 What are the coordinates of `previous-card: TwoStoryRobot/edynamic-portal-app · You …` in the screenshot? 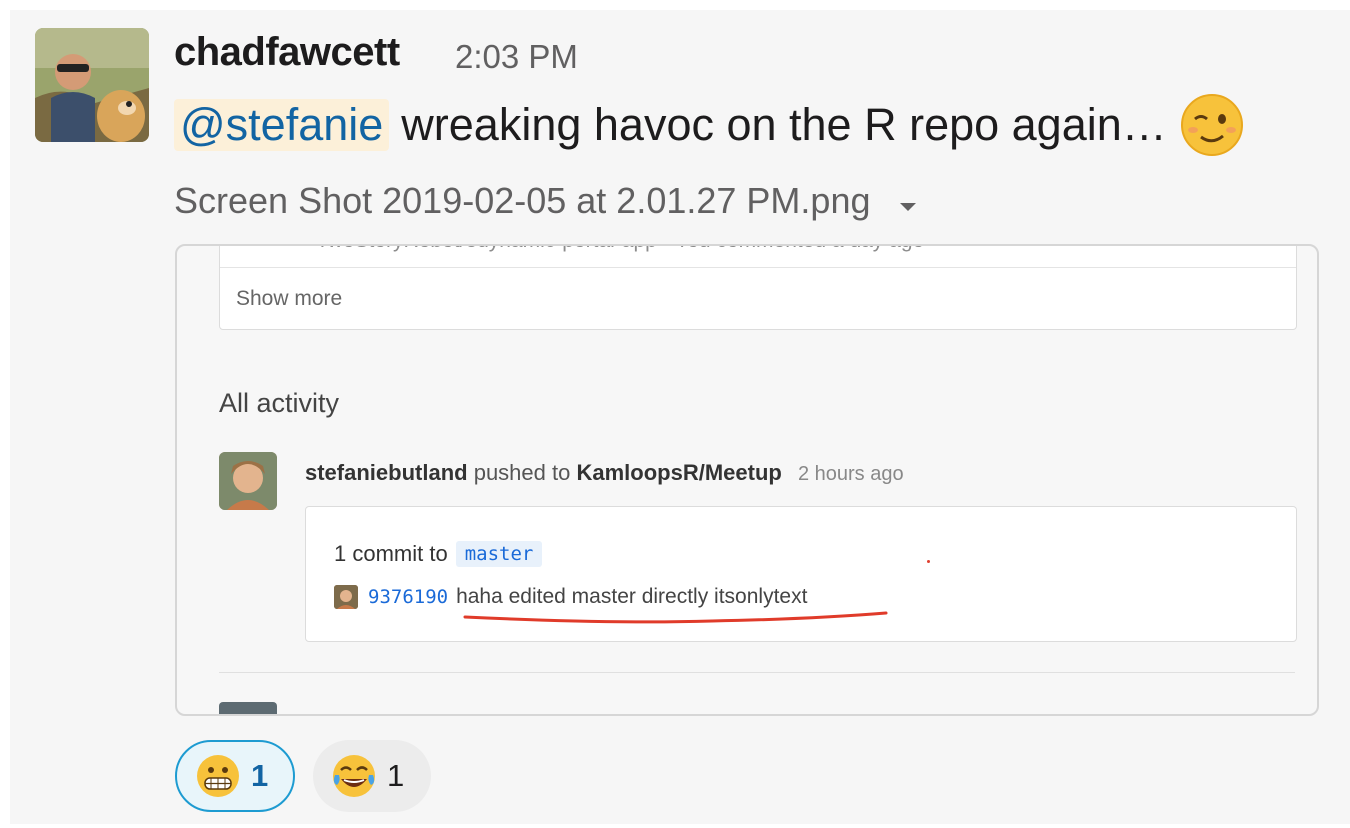 It's located at (758, 288).